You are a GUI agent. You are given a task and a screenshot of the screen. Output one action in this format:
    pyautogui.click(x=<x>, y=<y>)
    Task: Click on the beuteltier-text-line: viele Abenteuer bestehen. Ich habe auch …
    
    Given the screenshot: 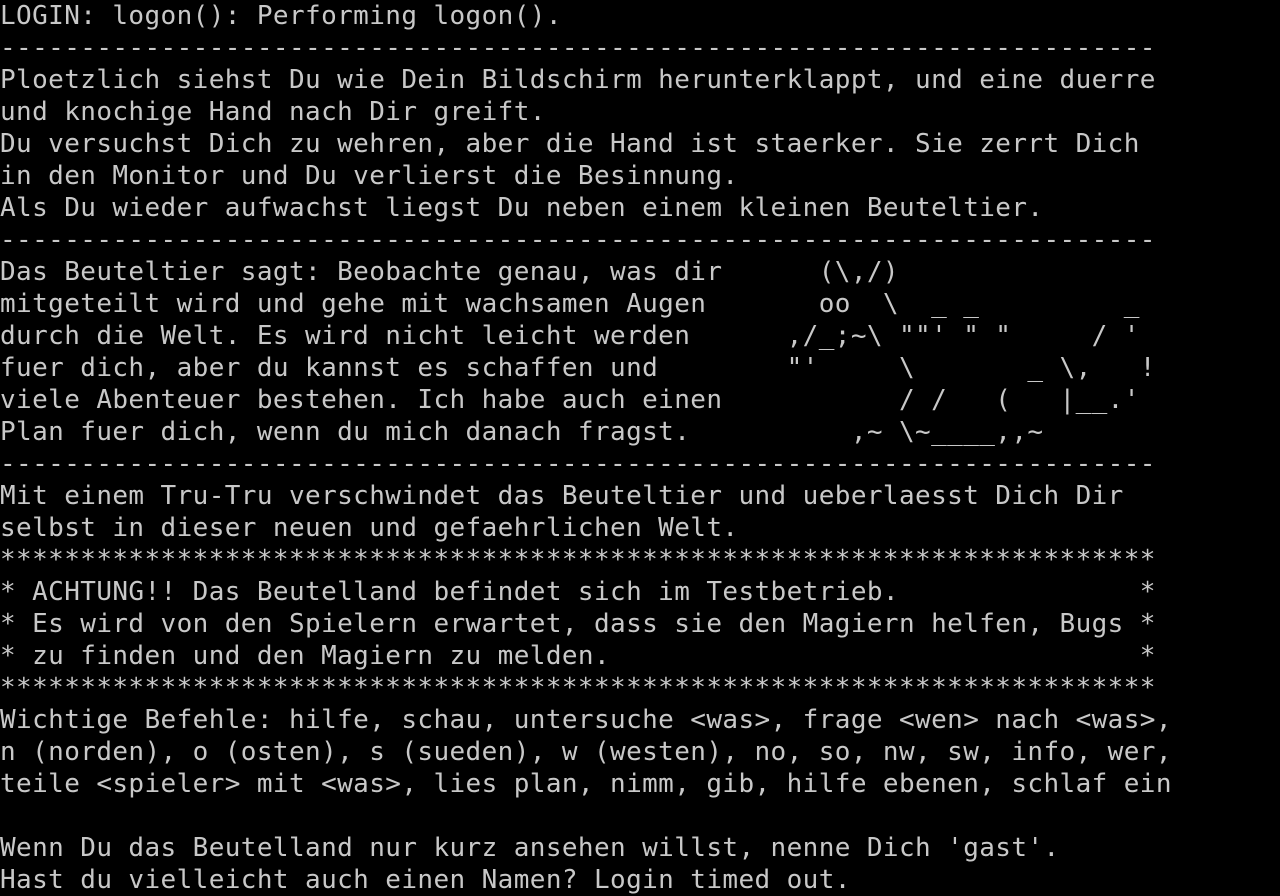 What is the action you would take?
    pyautogui.click(x=570, y=400)
    